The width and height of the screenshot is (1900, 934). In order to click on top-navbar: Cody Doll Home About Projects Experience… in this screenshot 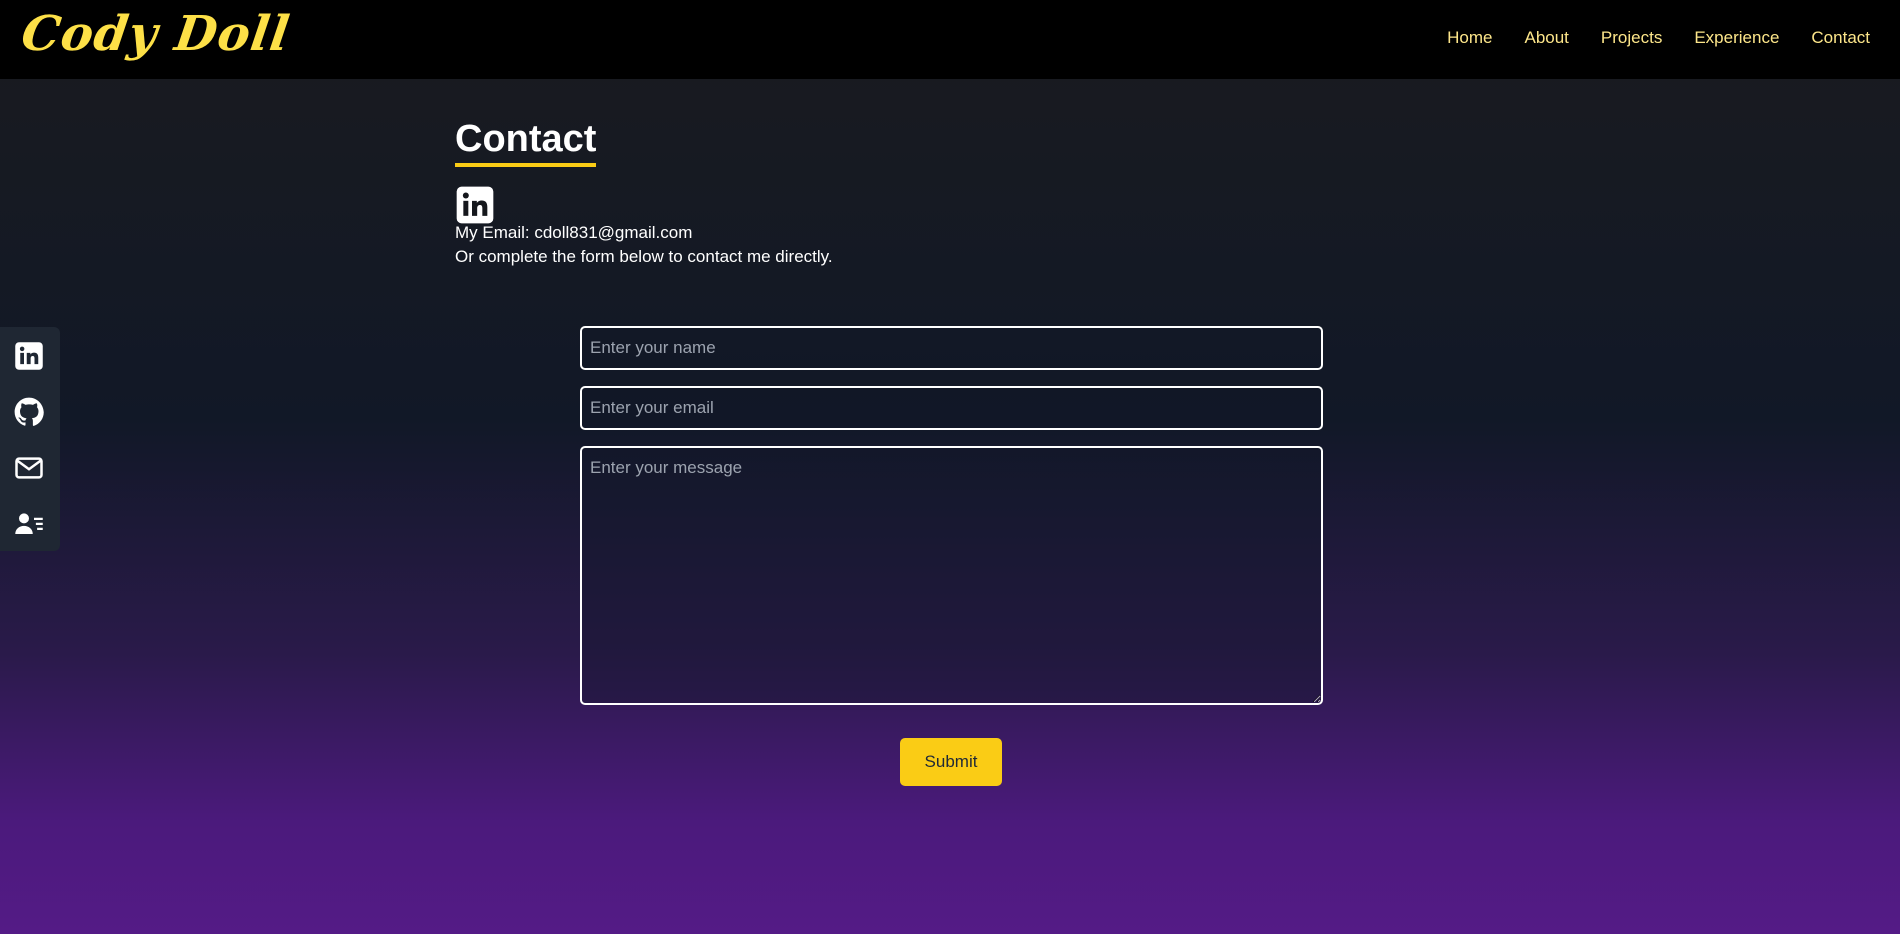, I will do `click(950, 39)`.